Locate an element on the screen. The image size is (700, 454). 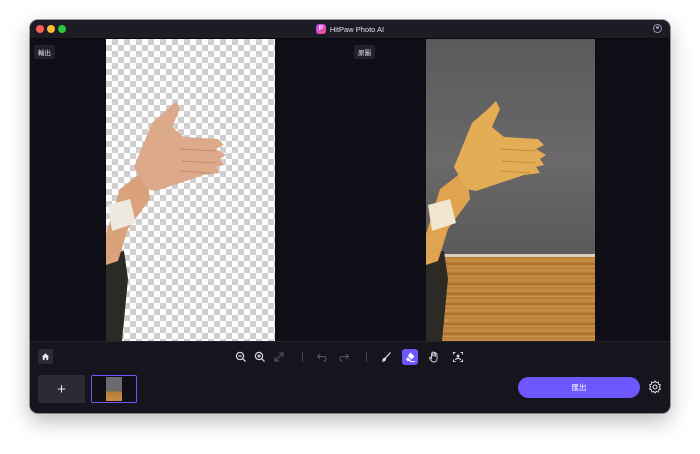
export-button: 匯出 is located at coordinates (579, 387).